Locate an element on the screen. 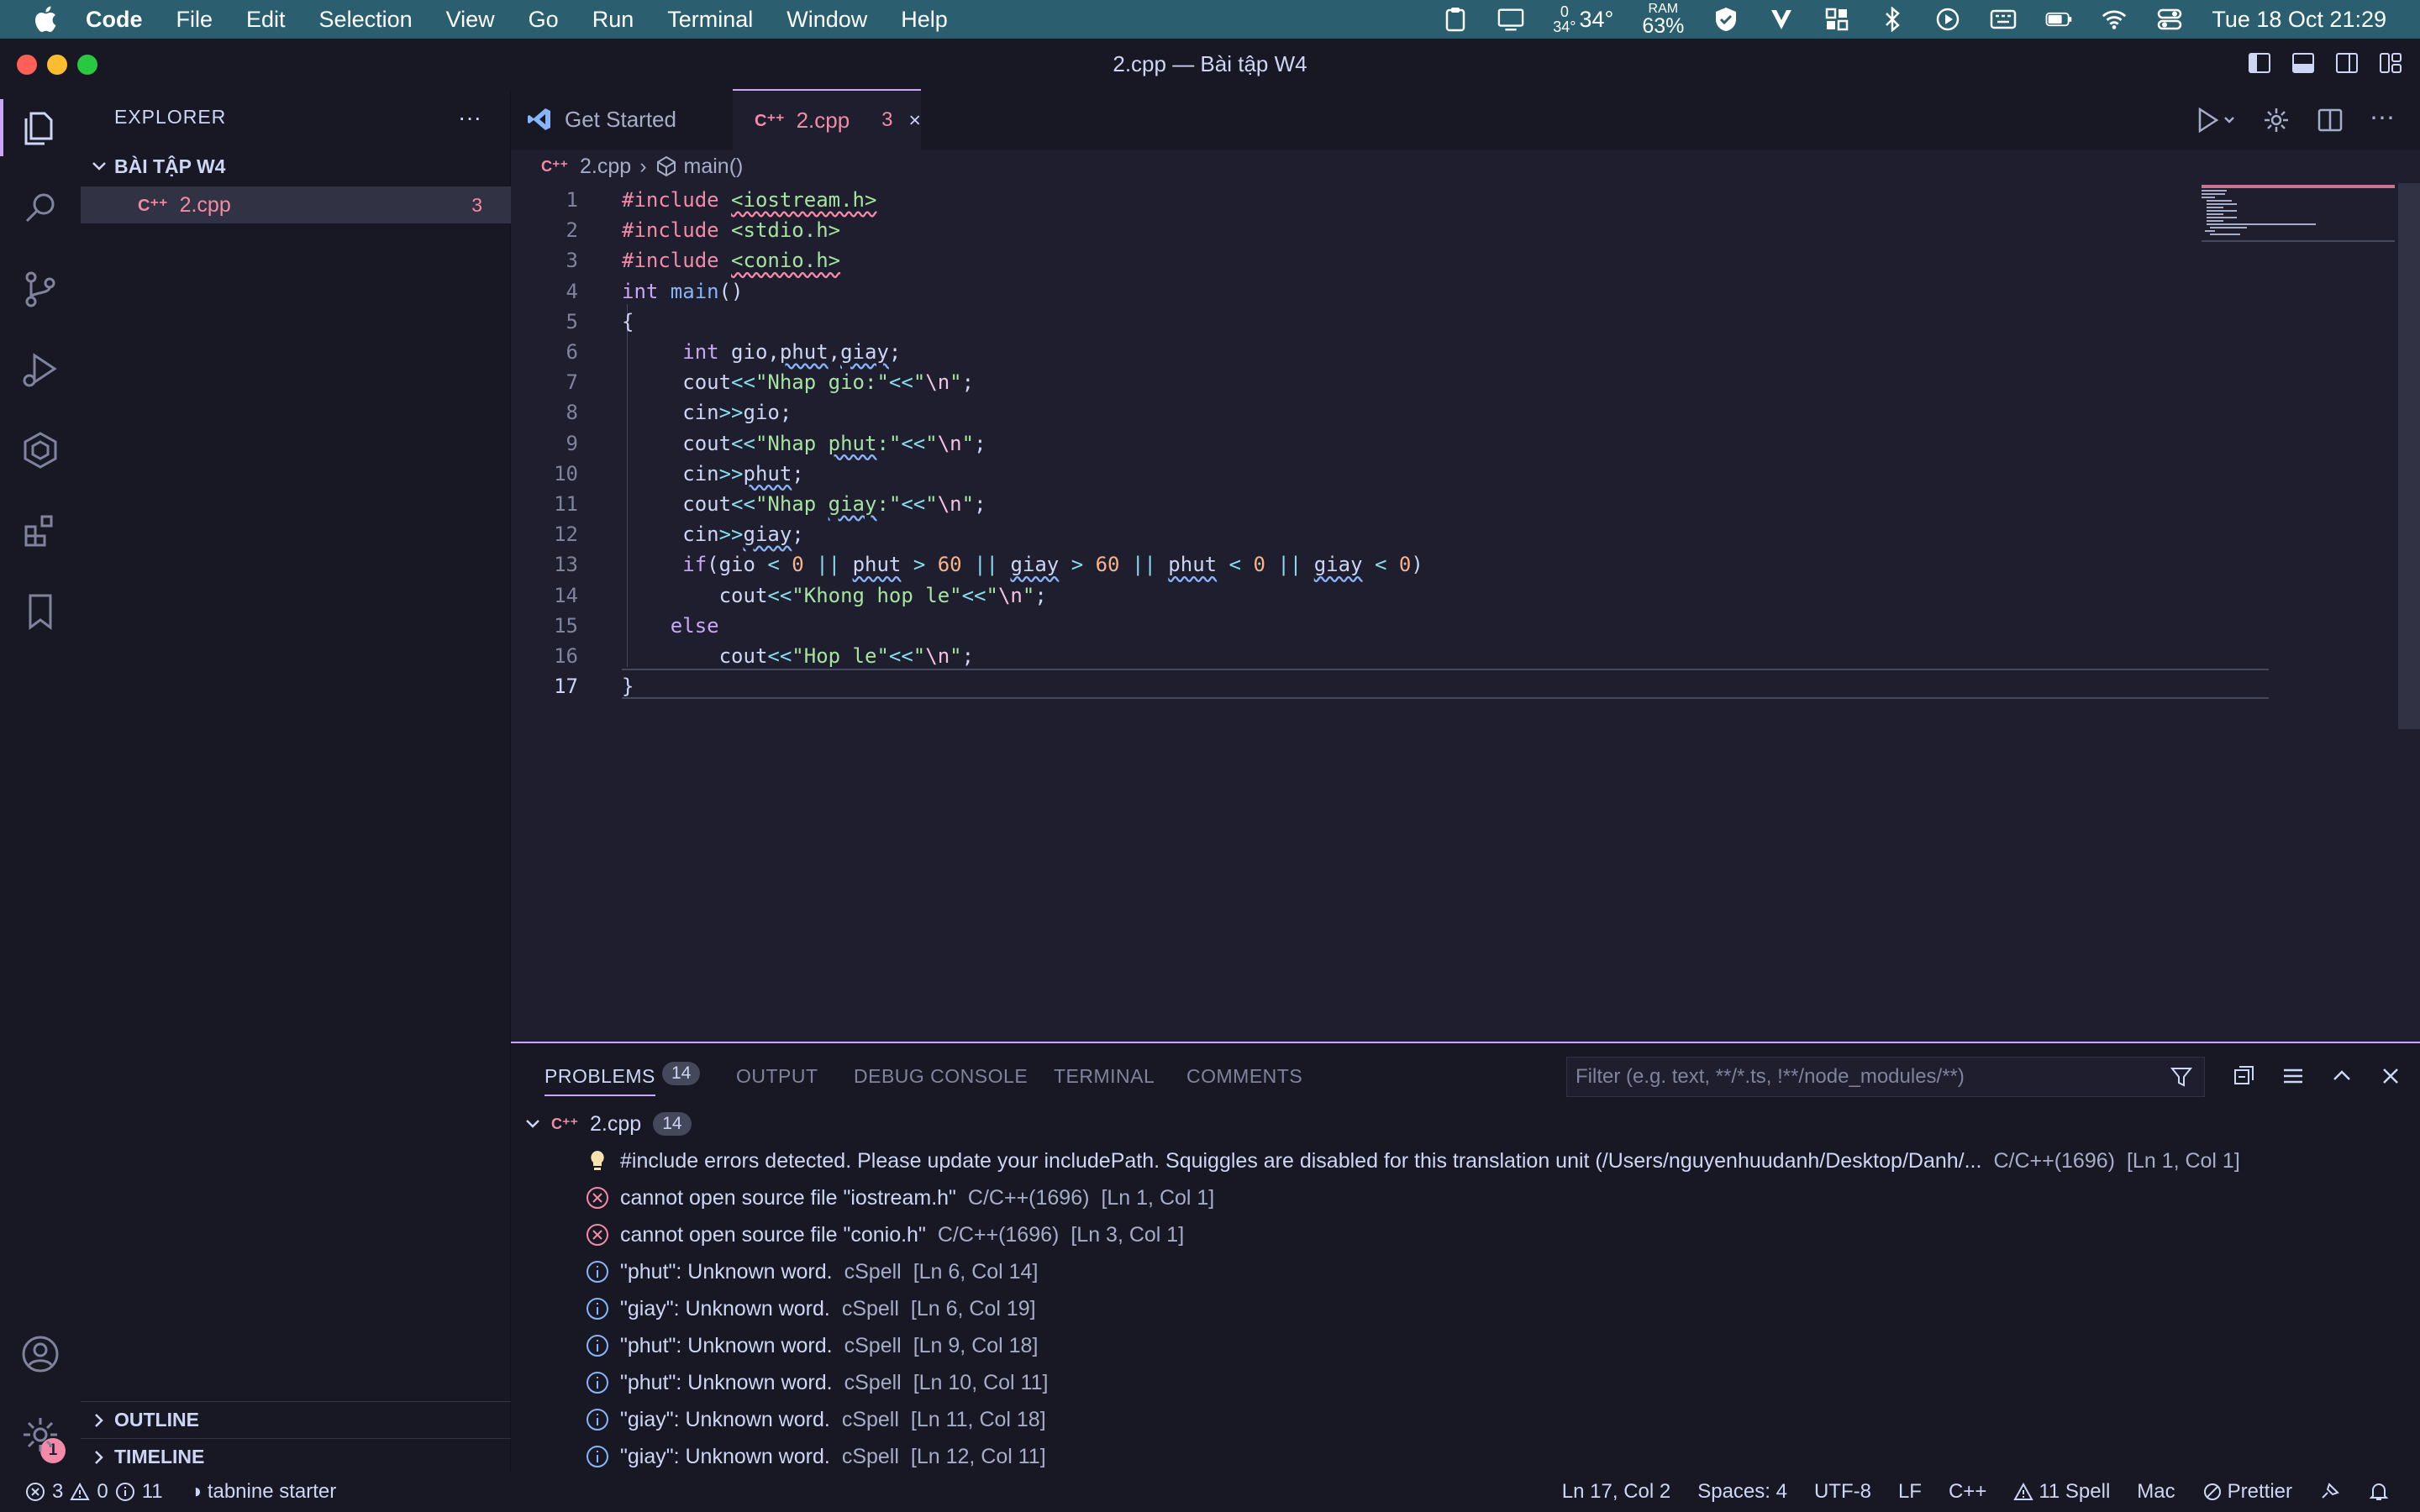 This screenshot has height=1512, width=2420. tab-2cpp: C⁺⁺ 2.cpp 3 is located at coordinates (827, 119).